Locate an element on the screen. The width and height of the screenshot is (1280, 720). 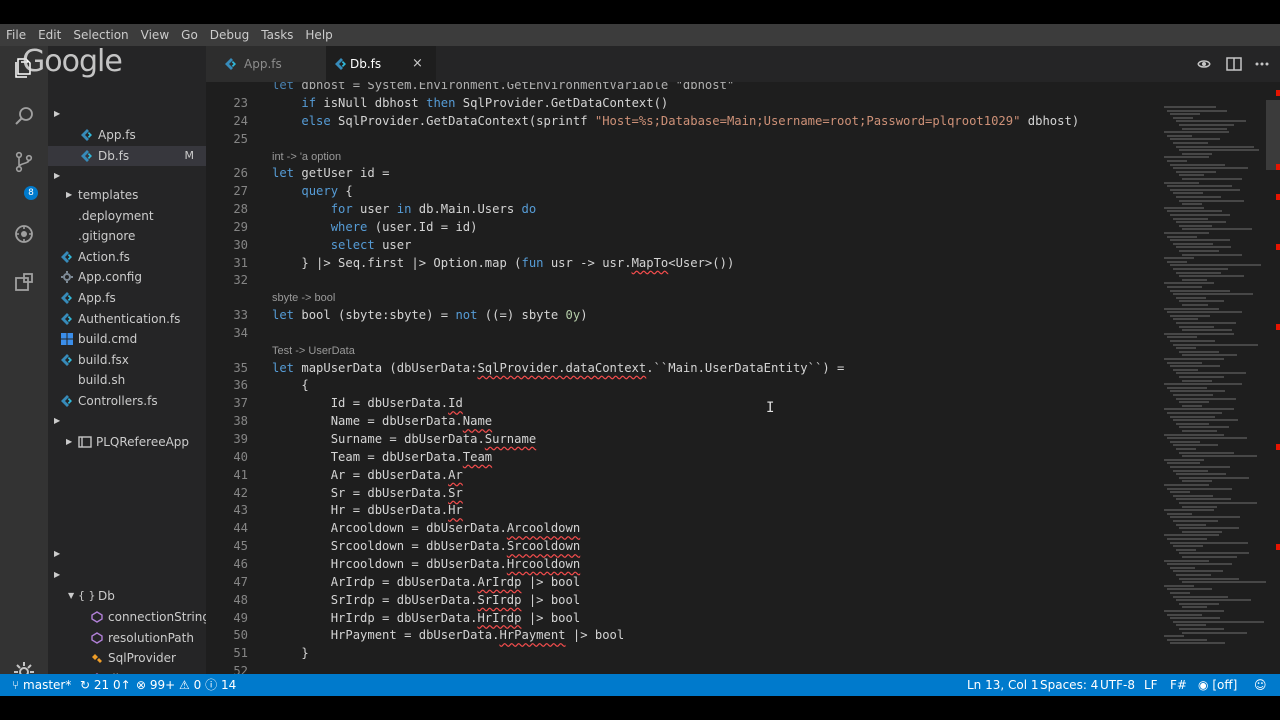
code-line: 41 Ar = dbUserData.Ar is located at coordinates (683, 475).